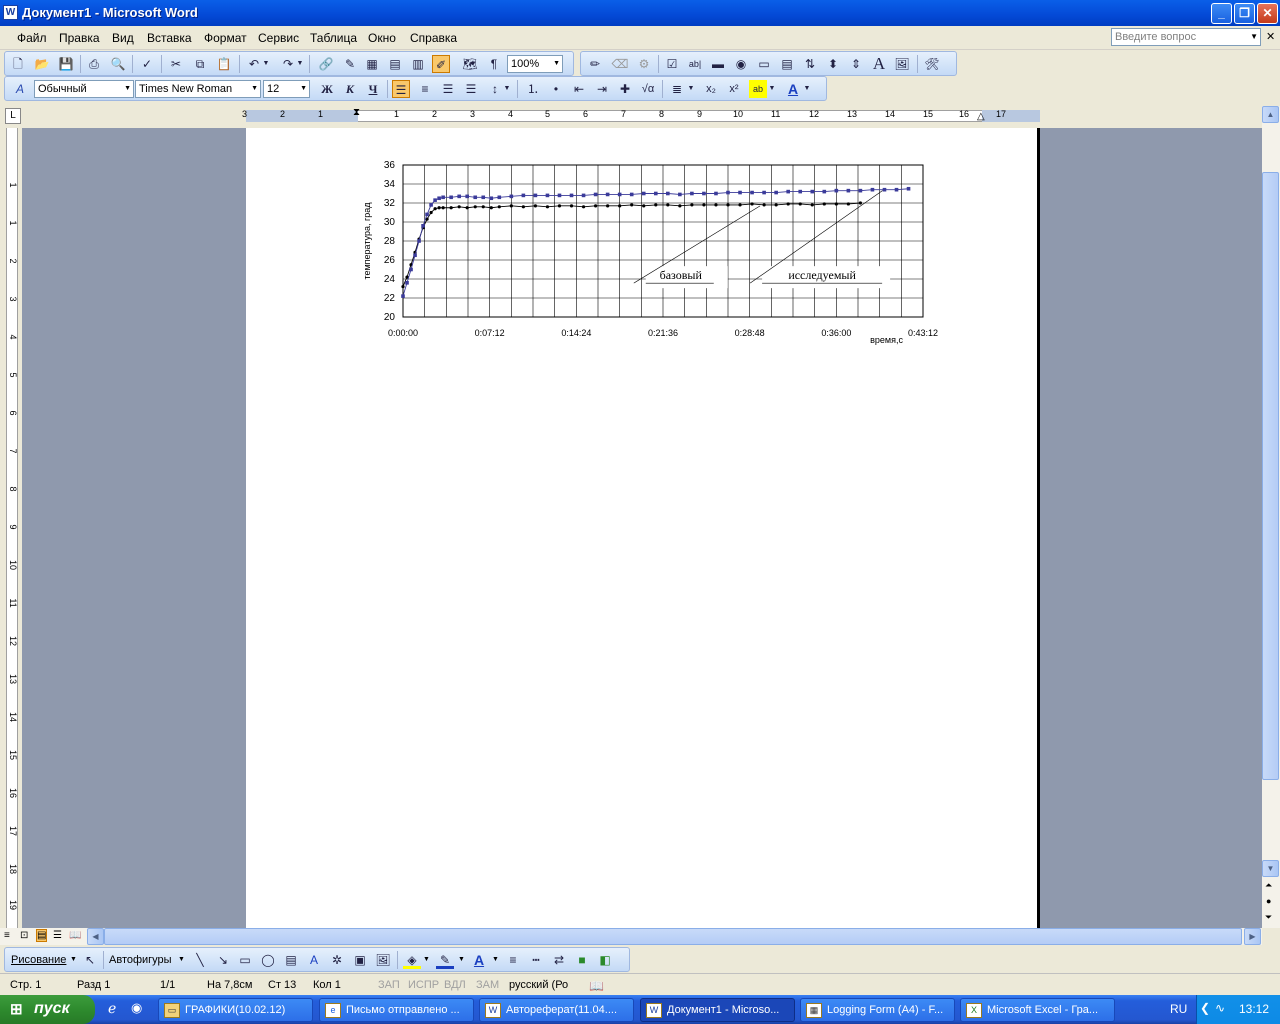 This screenshot has height=1024, width=1280. What do you see at coordinates (673, 936) in the screenshot?
I see `horizontal-scroll-thumb` at bounding box center [673, 936].